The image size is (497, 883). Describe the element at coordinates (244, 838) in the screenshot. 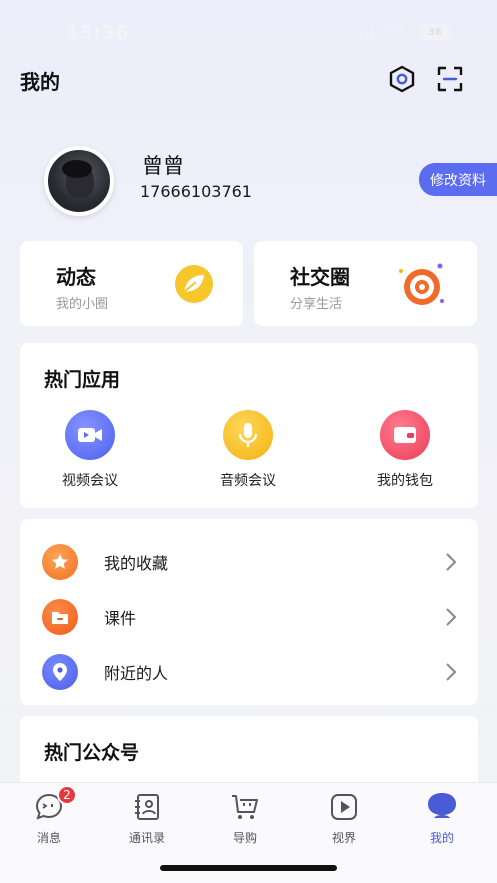

I see `tab-shopping-label: 导购` at that location.